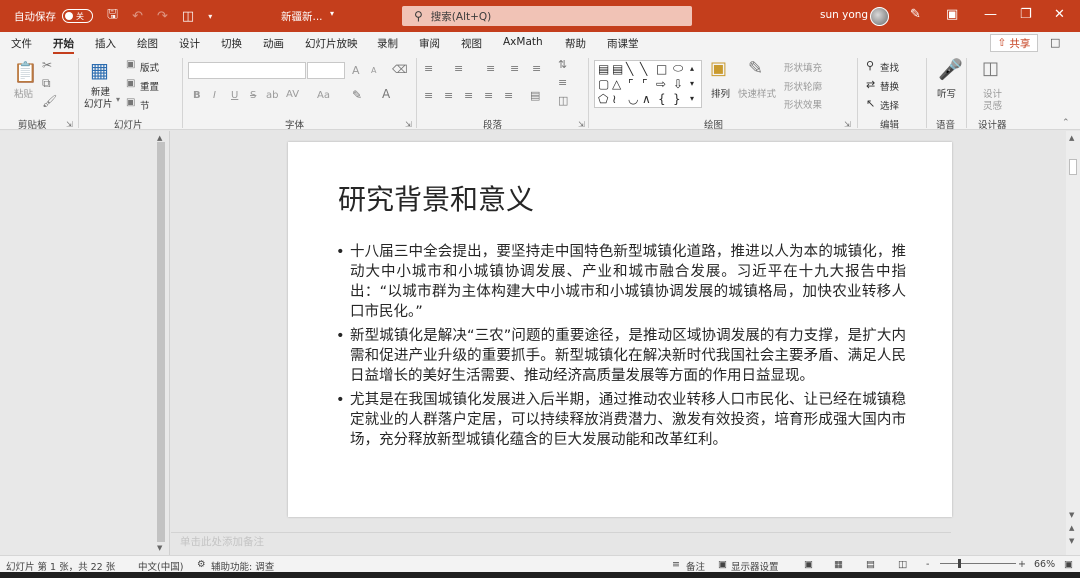 This screenshot has height=578, width=1080. I want to click on strikethrough-button: S, so click(253, 95).